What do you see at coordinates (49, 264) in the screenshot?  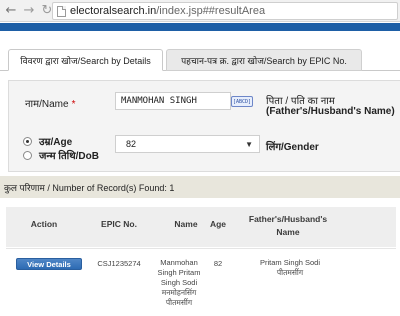 I see `view-details-button: View Details` at bounding box center [49, 264].